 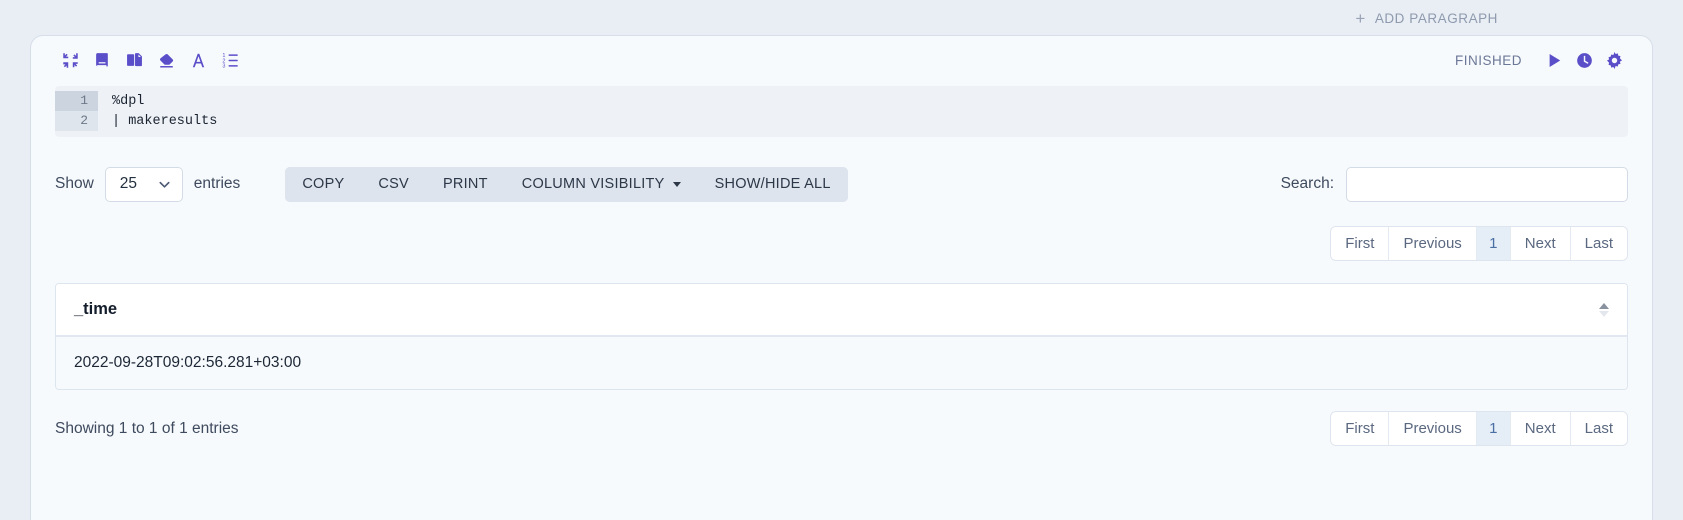 What do you see at coordinates (593, 184) in the screenshot?
I see `column-visibility-button-label: COLUMN VISIBILITY` at bounding box center [593, 184].